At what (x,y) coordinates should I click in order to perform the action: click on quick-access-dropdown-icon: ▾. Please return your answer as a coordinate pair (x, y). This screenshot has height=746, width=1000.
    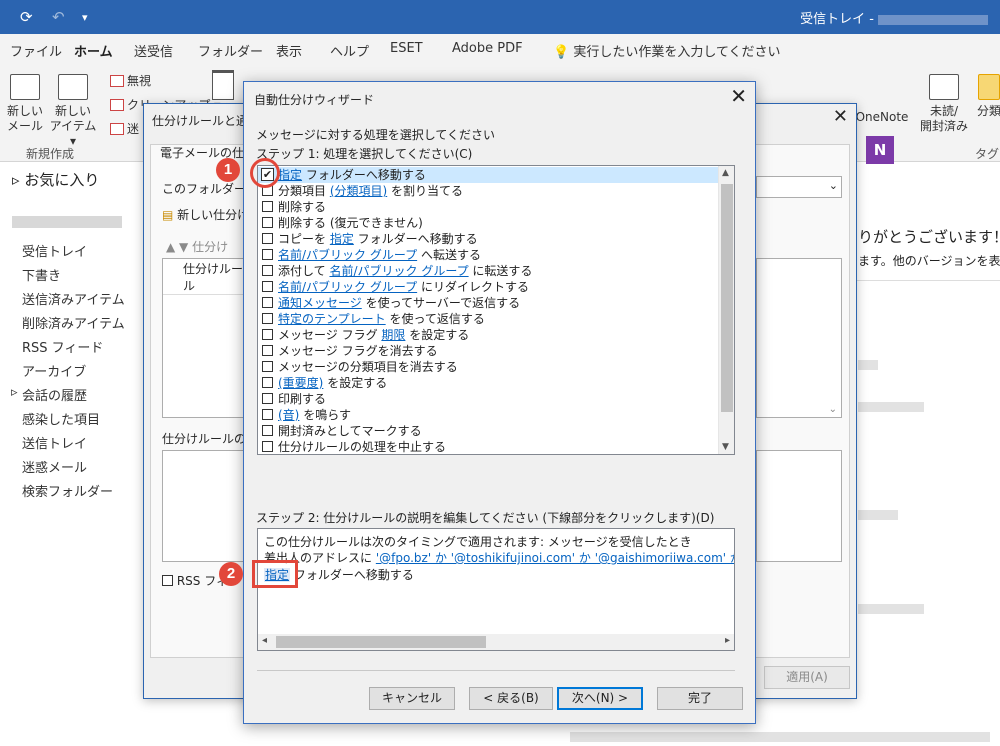
    Looking at the image, I should click on (85, 17).